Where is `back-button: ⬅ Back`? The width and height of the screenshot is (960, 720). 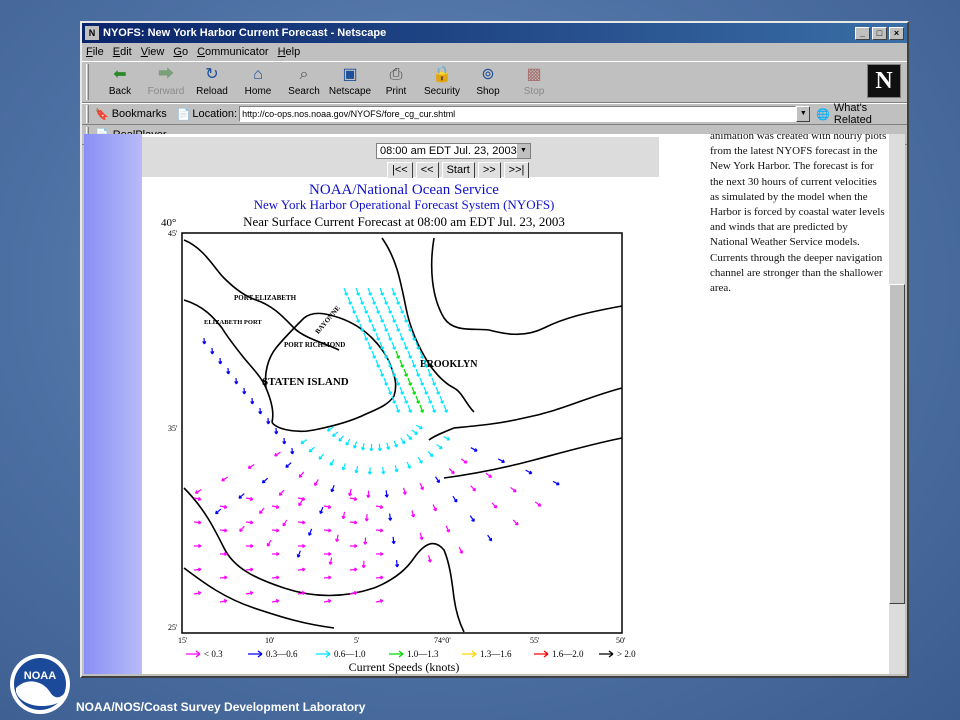 back-button: ⬅ Back is located at coordinates (120, 80).